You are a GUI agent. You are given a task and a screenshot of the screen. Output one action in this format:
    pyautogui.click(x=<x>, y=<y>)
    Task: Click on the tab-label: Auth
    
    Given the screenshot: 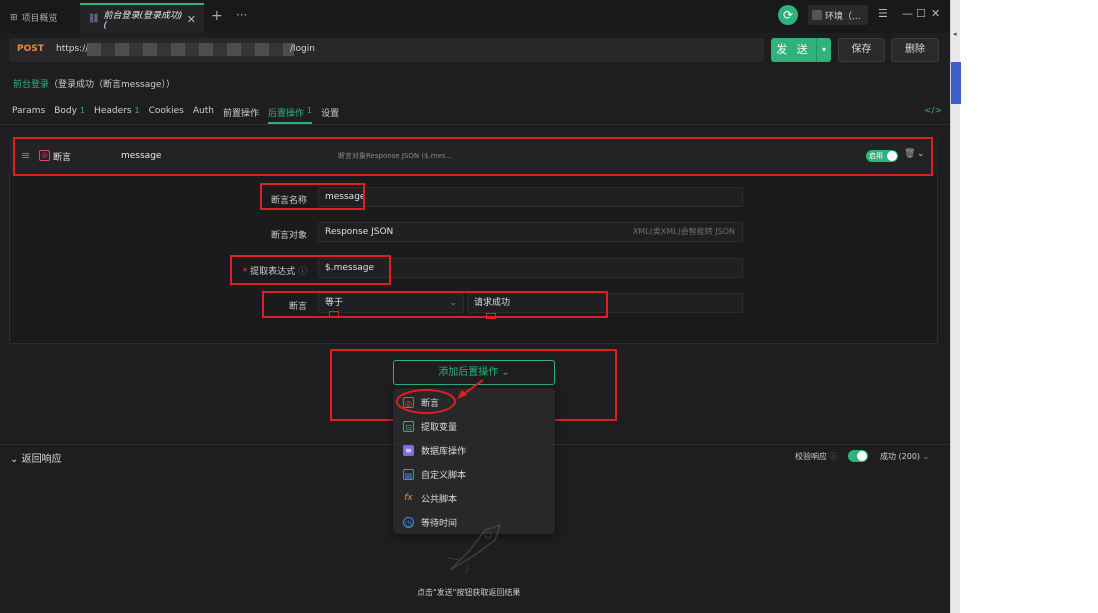 What is the action you would take?
    pyautogui.click(x=203, y=111)
    